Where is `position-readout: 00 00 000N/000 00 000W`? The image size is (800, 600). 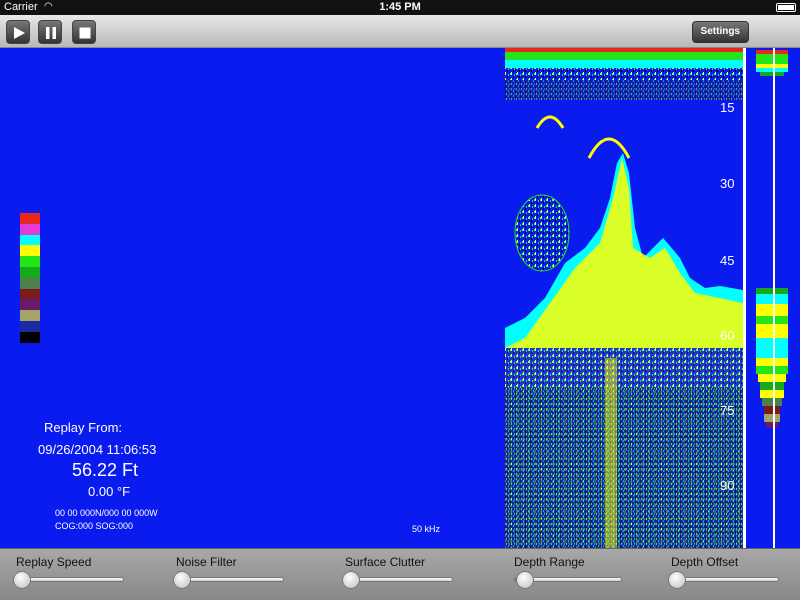 position-readout: 00 00 000N/000 00 000W is located at coordinates (106, 513).